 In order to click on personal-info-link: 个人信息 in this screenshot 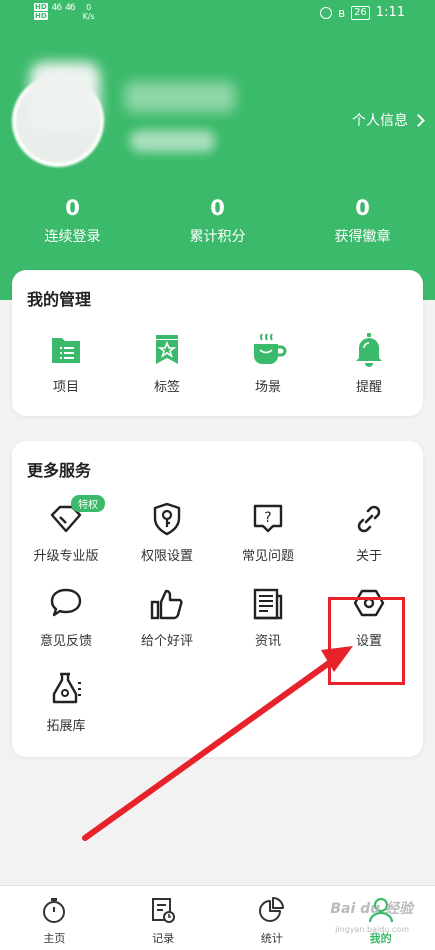, I will do `click(388, 120)`.